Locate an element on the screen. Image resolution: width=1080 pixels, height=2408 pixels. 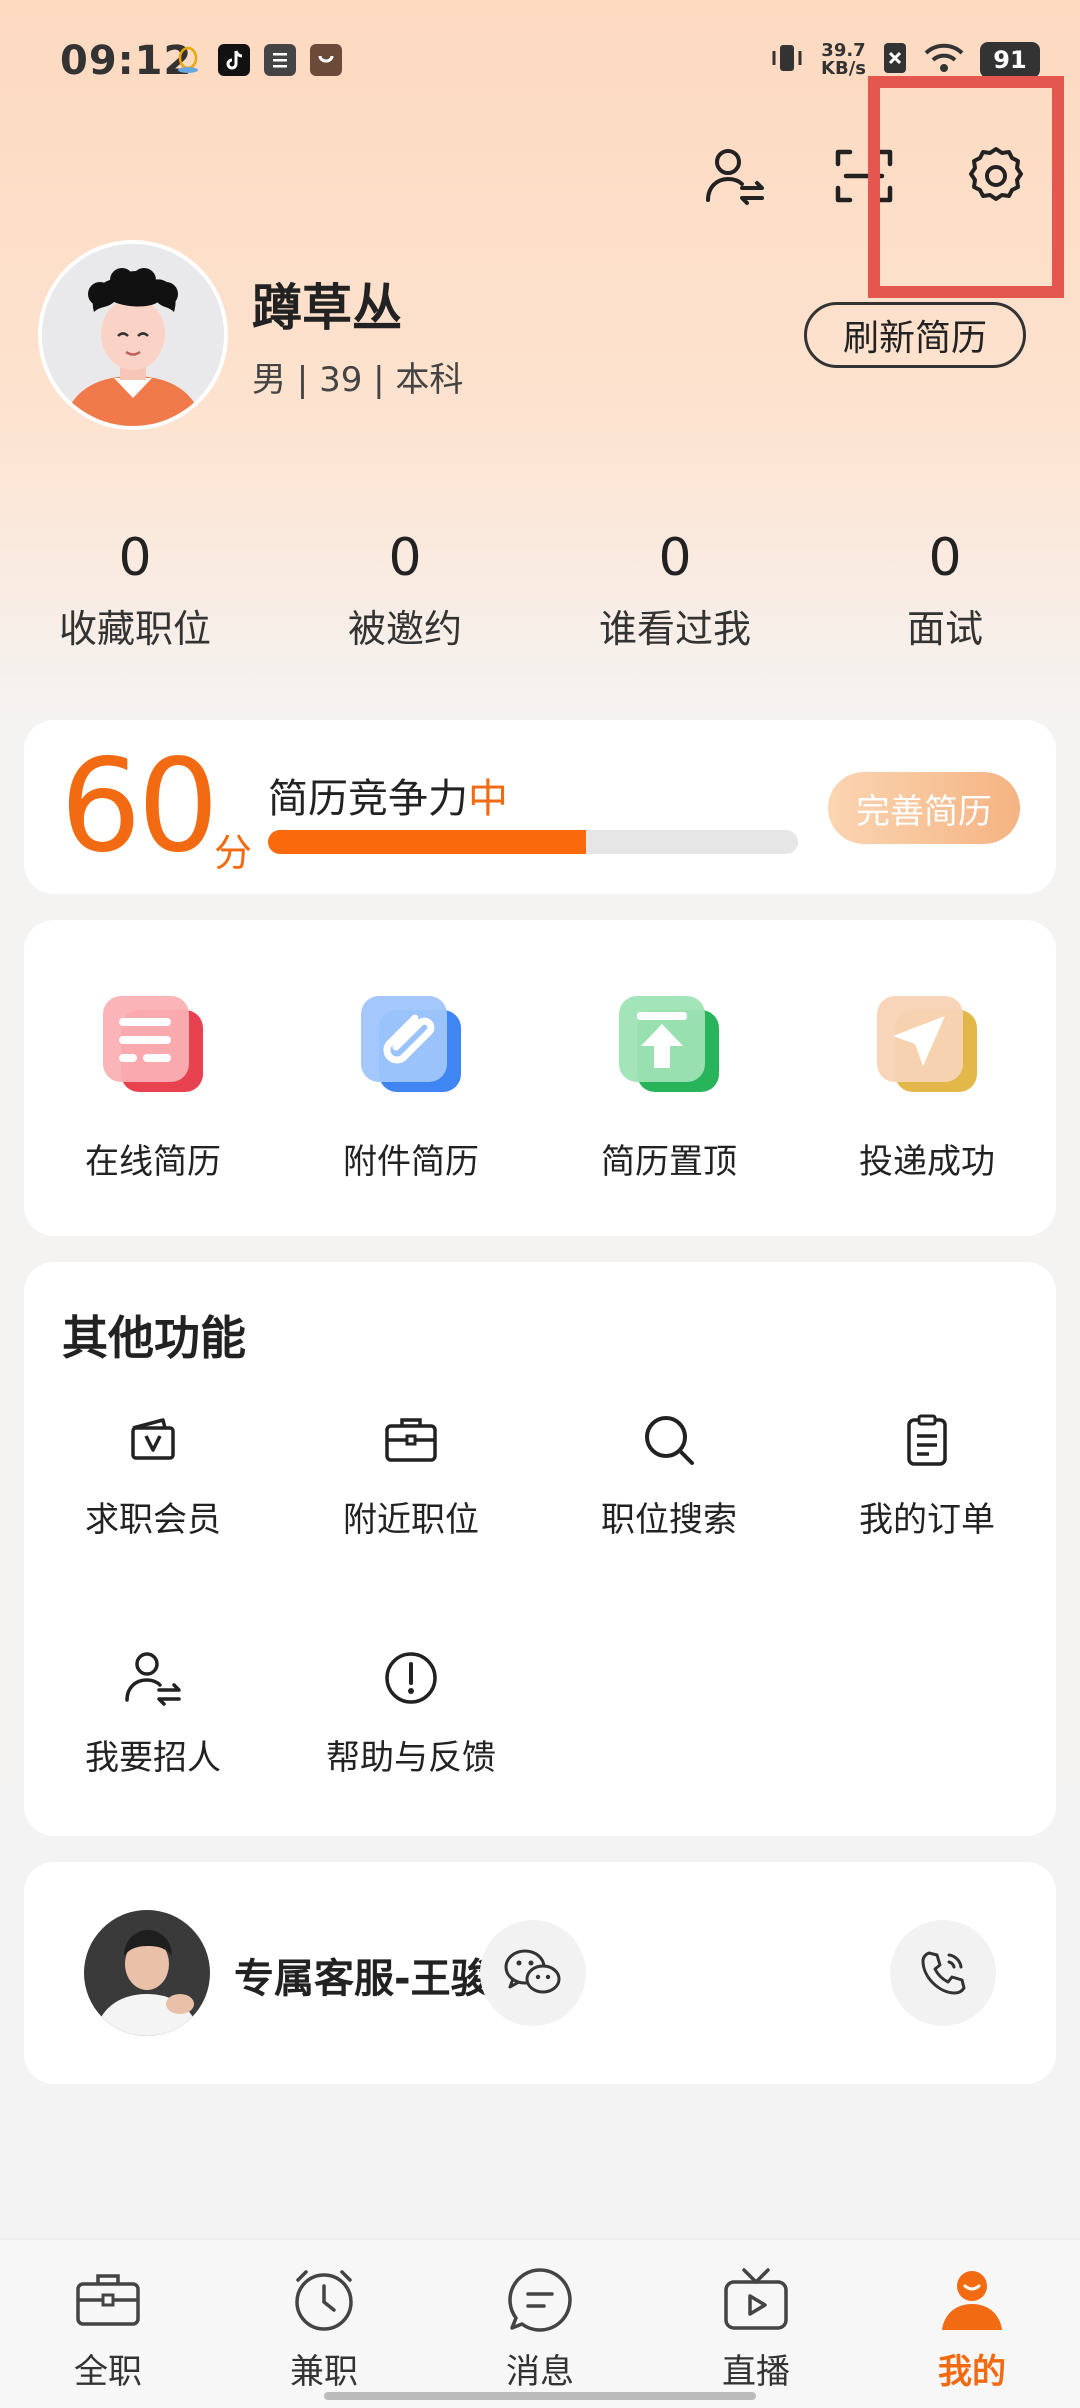
switch-user-icon is located at coordinates (735, 177).